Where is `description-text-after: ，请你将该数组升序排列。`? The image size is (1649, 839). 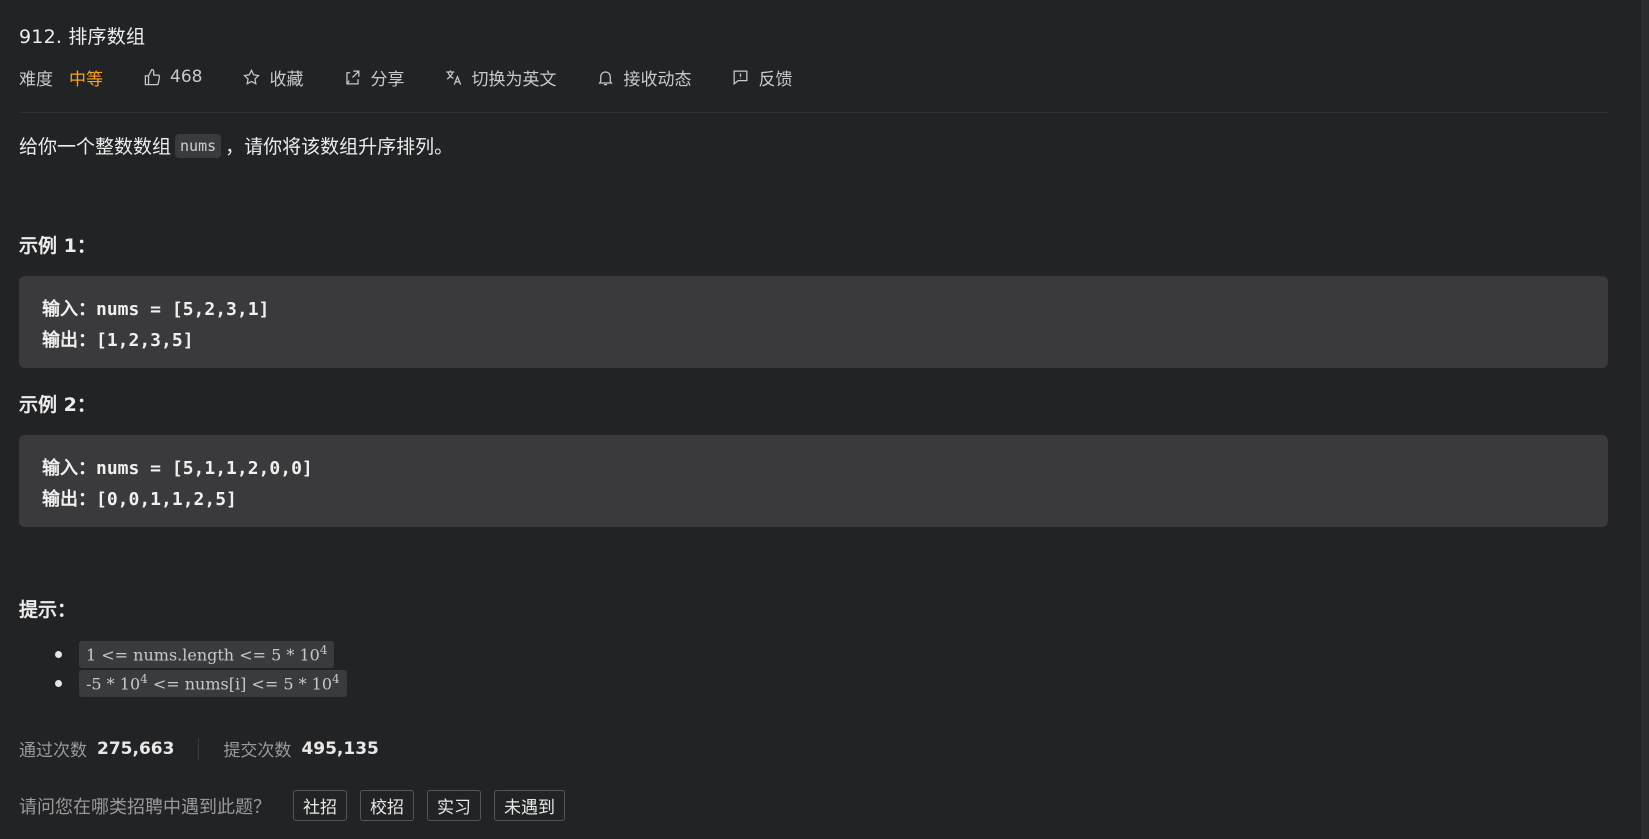
description-text-after: ，请你将该数组升序排列。 is located at coordinates (339, 147).